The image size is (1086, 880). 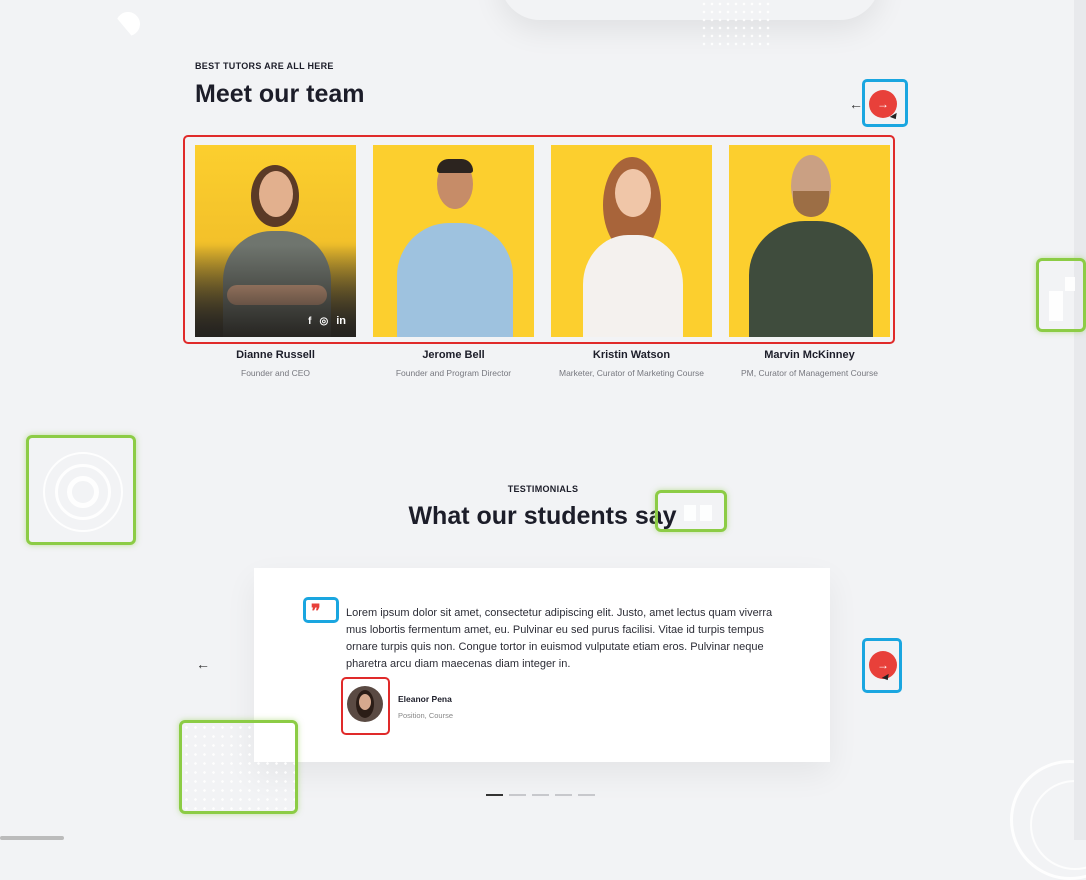 What do you see at coordinates (809, 355) in the screenshot?
I see `member-name: Marvin McKinney` at bounding box center [809, 355].